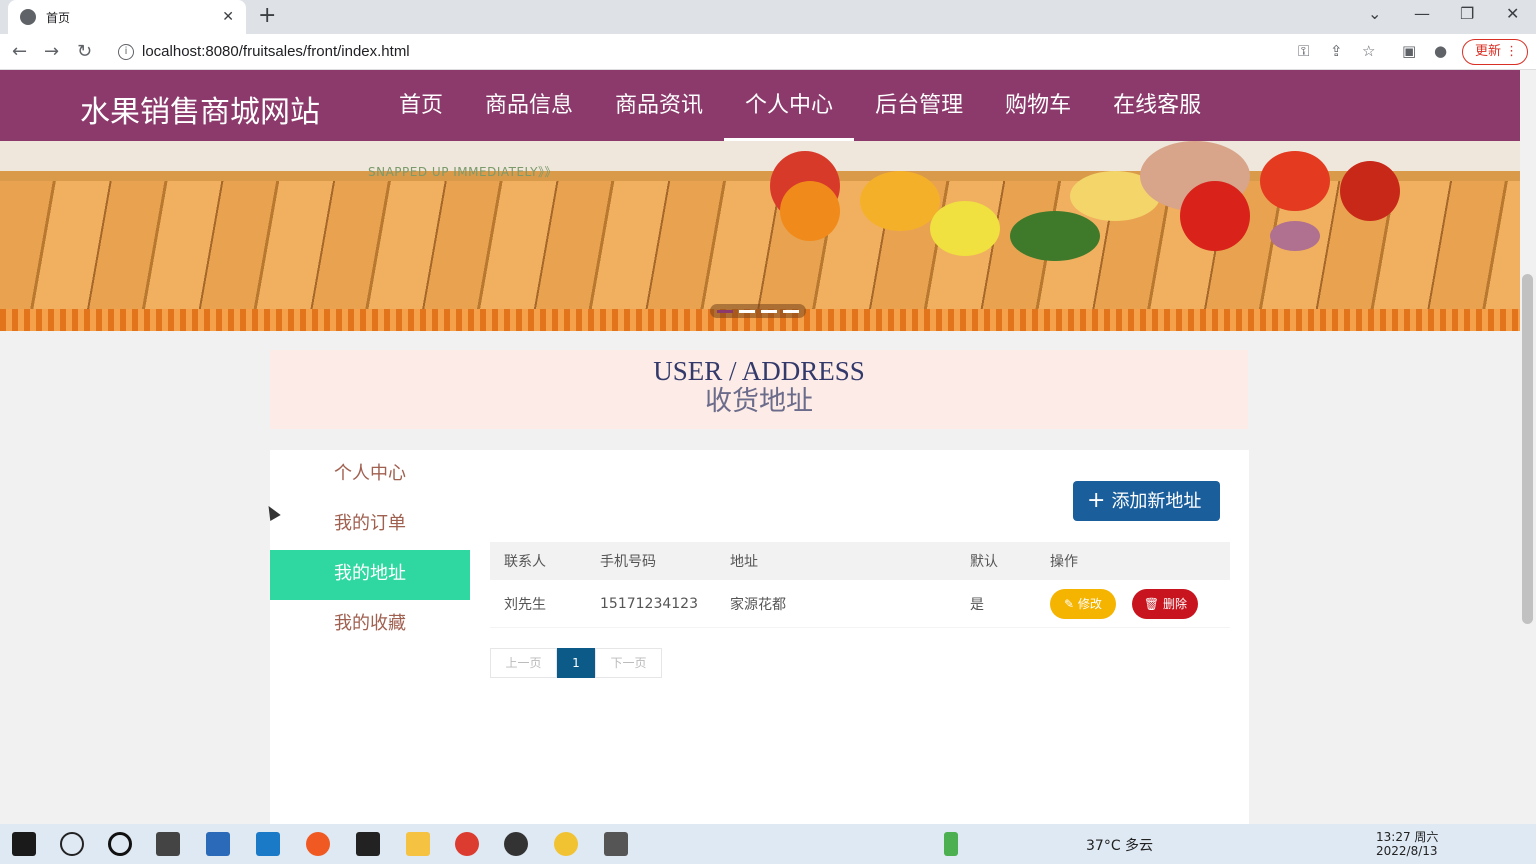  Describe the element at coordinates (628, 562) in the screenshot. I see `col-phone: 手机号码` at that location.